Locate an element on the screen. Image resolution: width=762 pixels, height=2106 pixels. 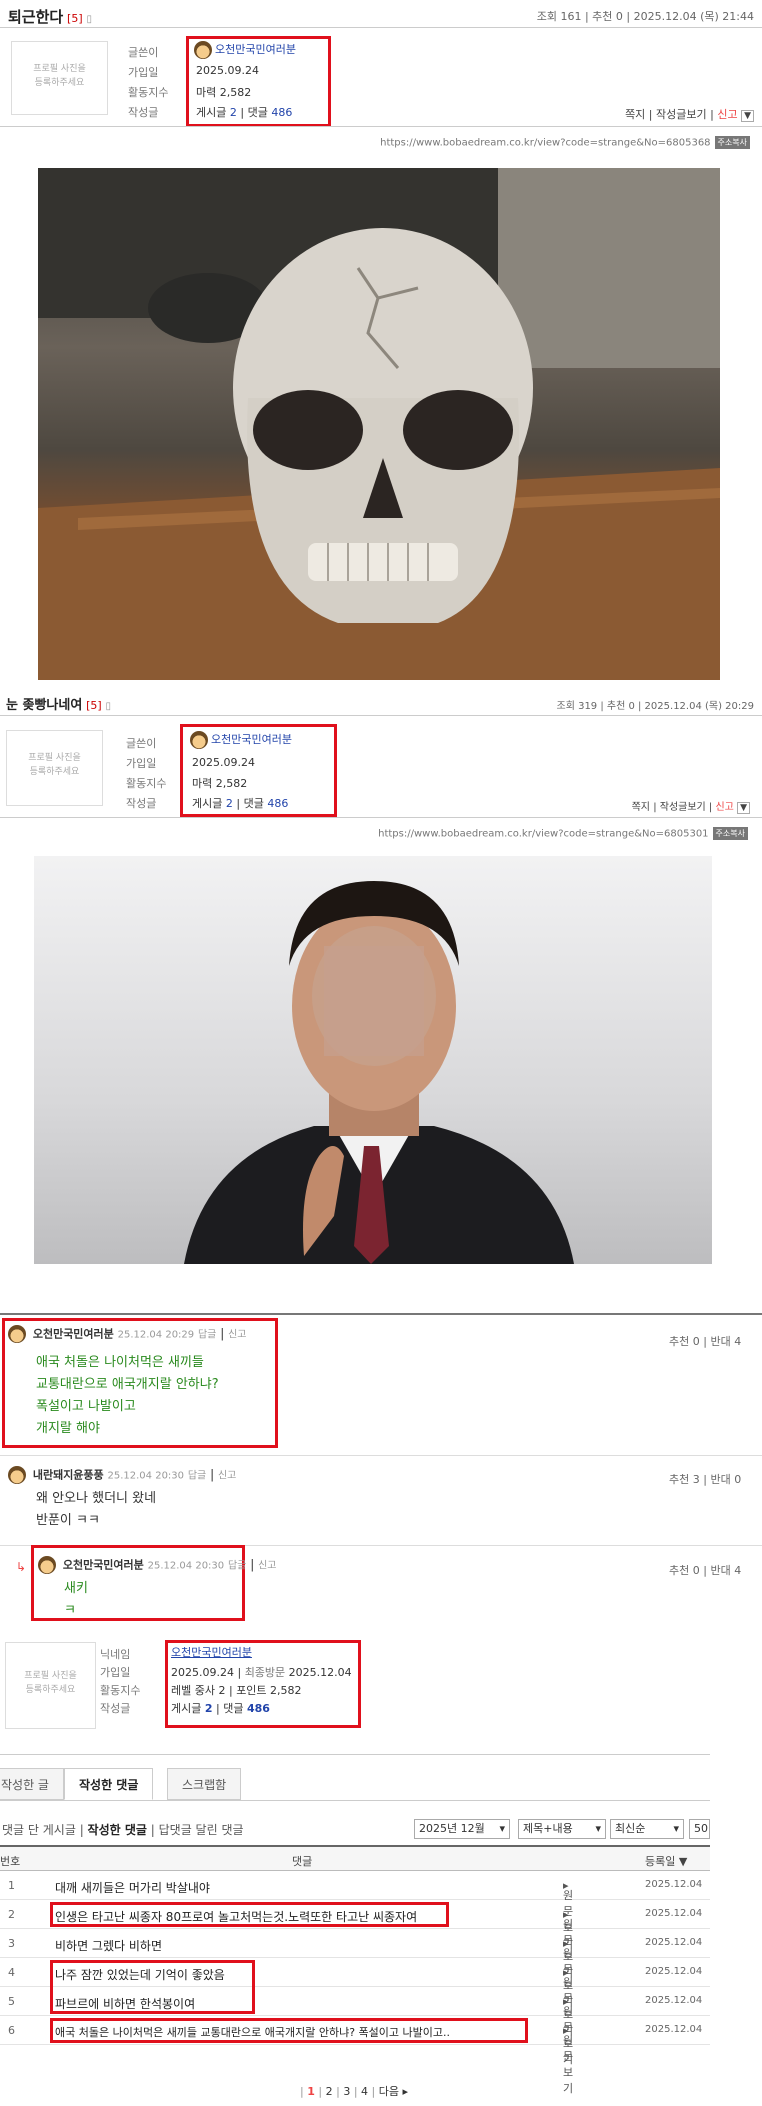
table-row: 1 대깨 새끼들은 머가리 박살내야 원문보기 ▸ 2025.12.04 is located at coordinates (355, 1910).